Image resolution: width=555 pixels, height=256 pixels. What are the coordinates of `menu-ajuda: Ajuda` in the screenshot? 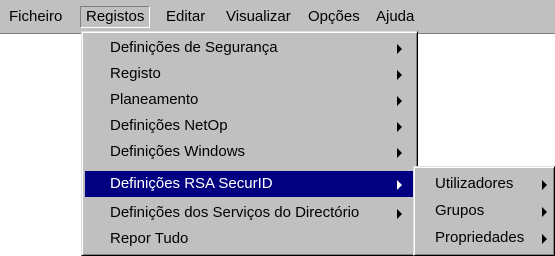 It's located at (395, 17).